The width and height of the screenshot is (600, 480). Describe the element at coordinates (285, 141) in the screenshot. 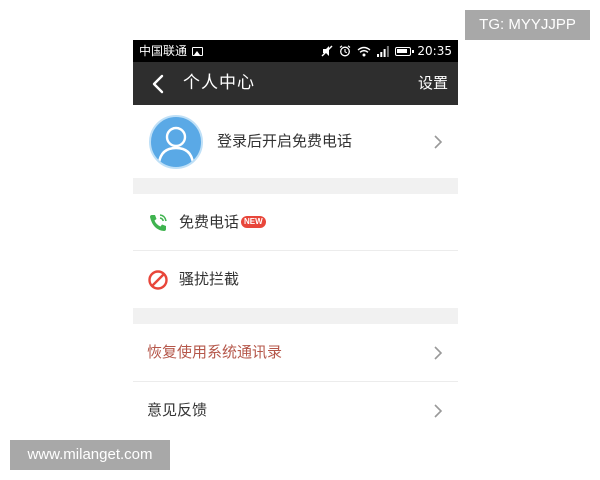

I see `login-prompt: 登录后开启免费电话` at that location.